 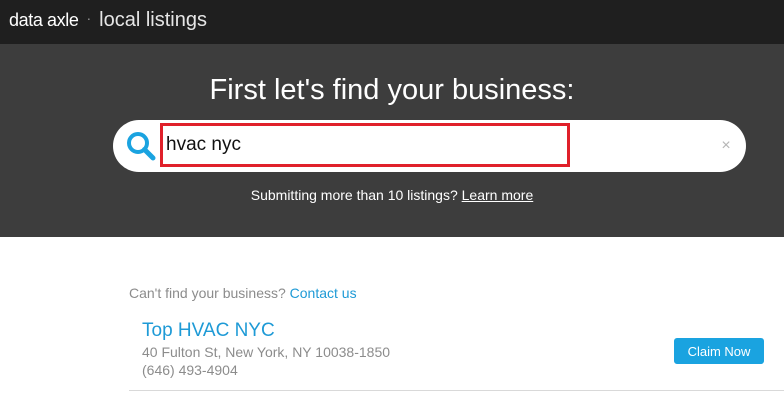 What do you see at coordinates (356, 145) in the screenshot?
I see `search-input` at bounding box center [356, 145].